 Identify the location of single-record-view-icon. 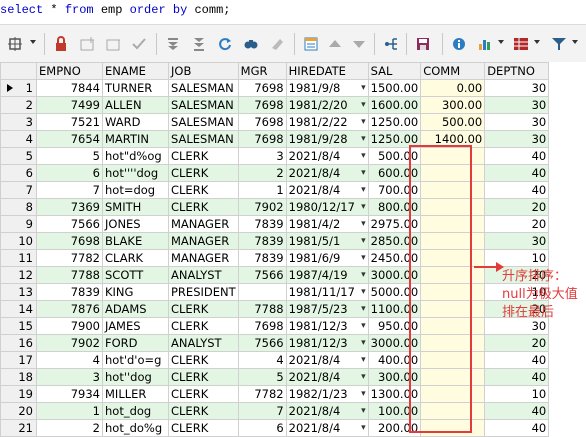
(311, 44).